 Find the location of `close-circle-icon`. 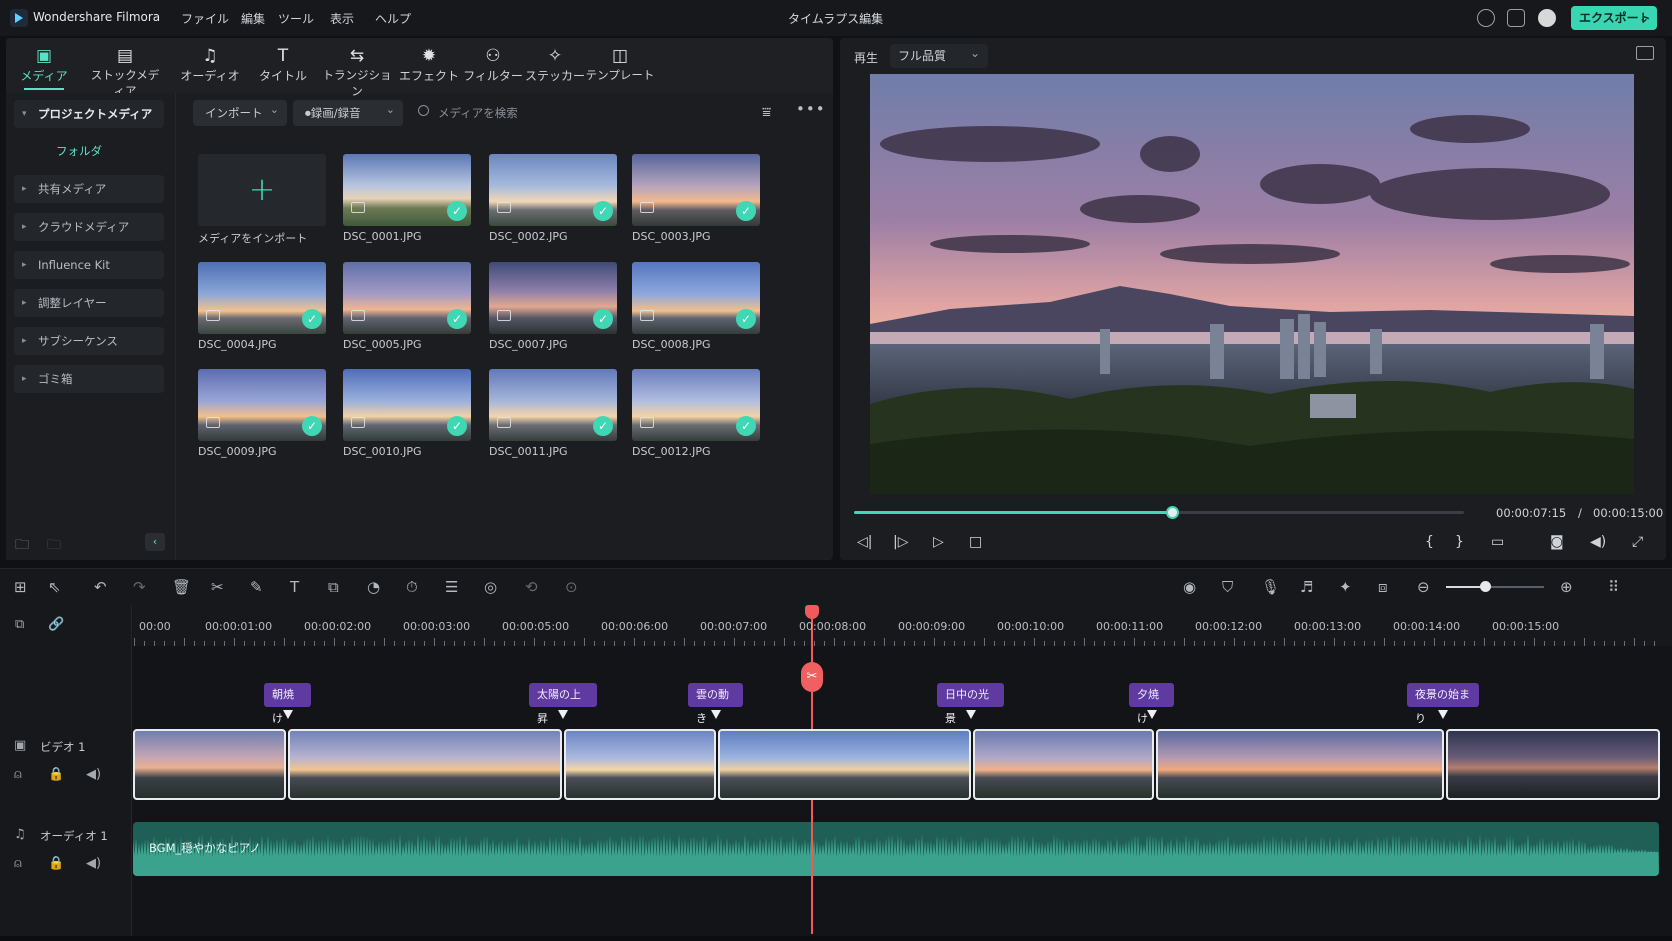

close-circle-icon is located at coordinates (1486, 18).